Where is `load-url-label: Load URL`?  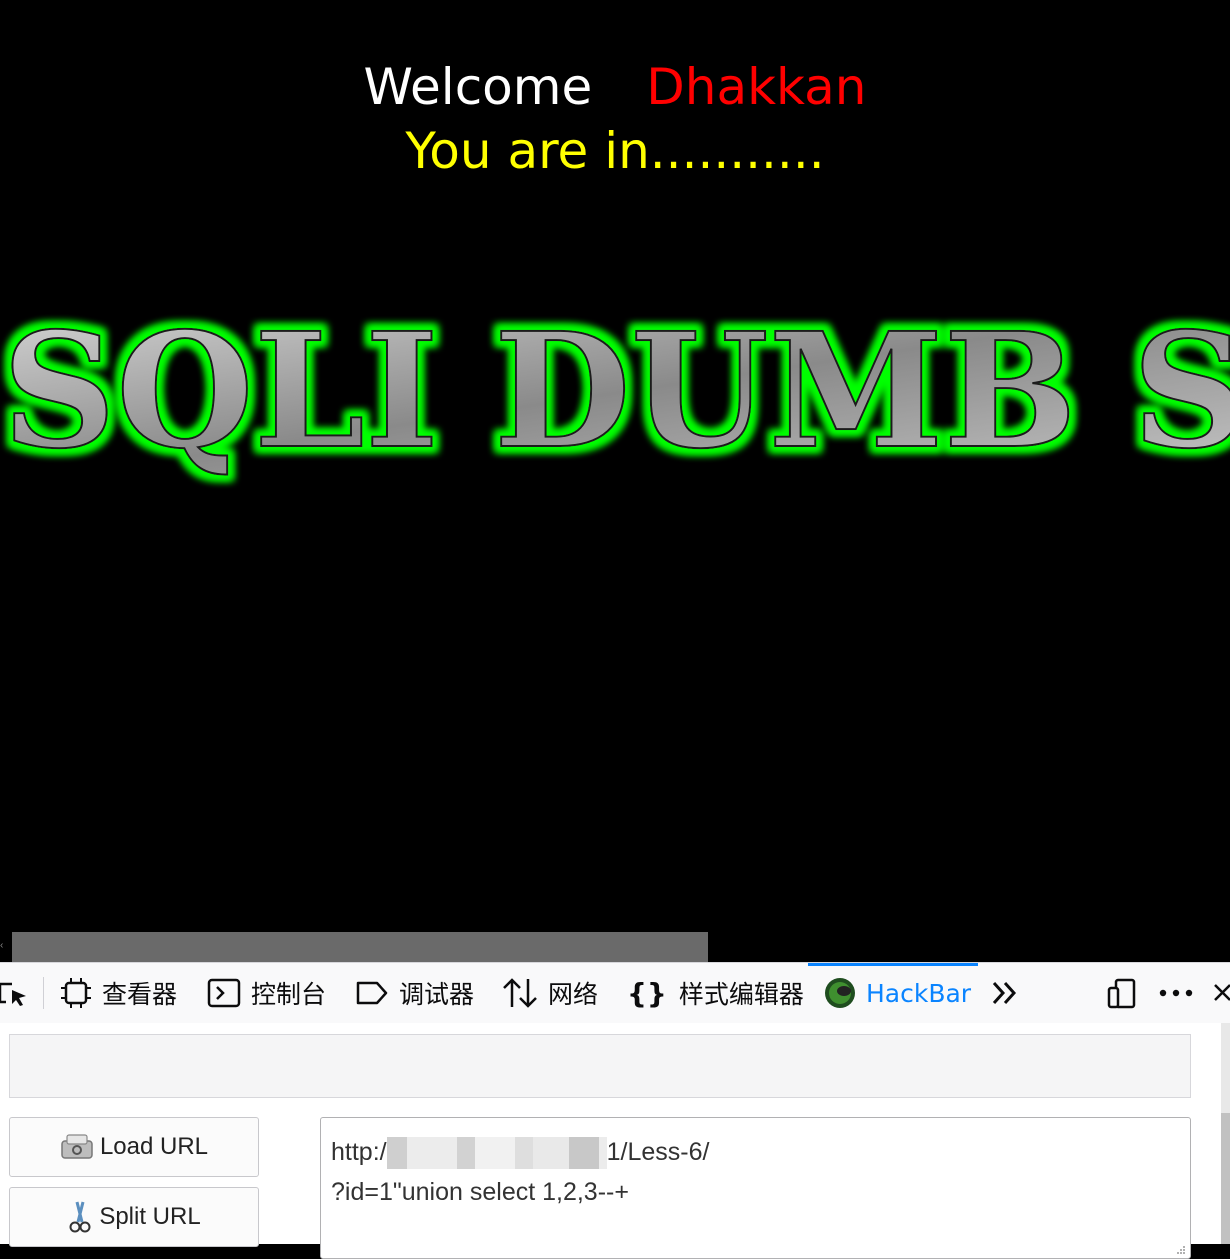 load-url-label: Load URL is located at coordinates (154, 1146).